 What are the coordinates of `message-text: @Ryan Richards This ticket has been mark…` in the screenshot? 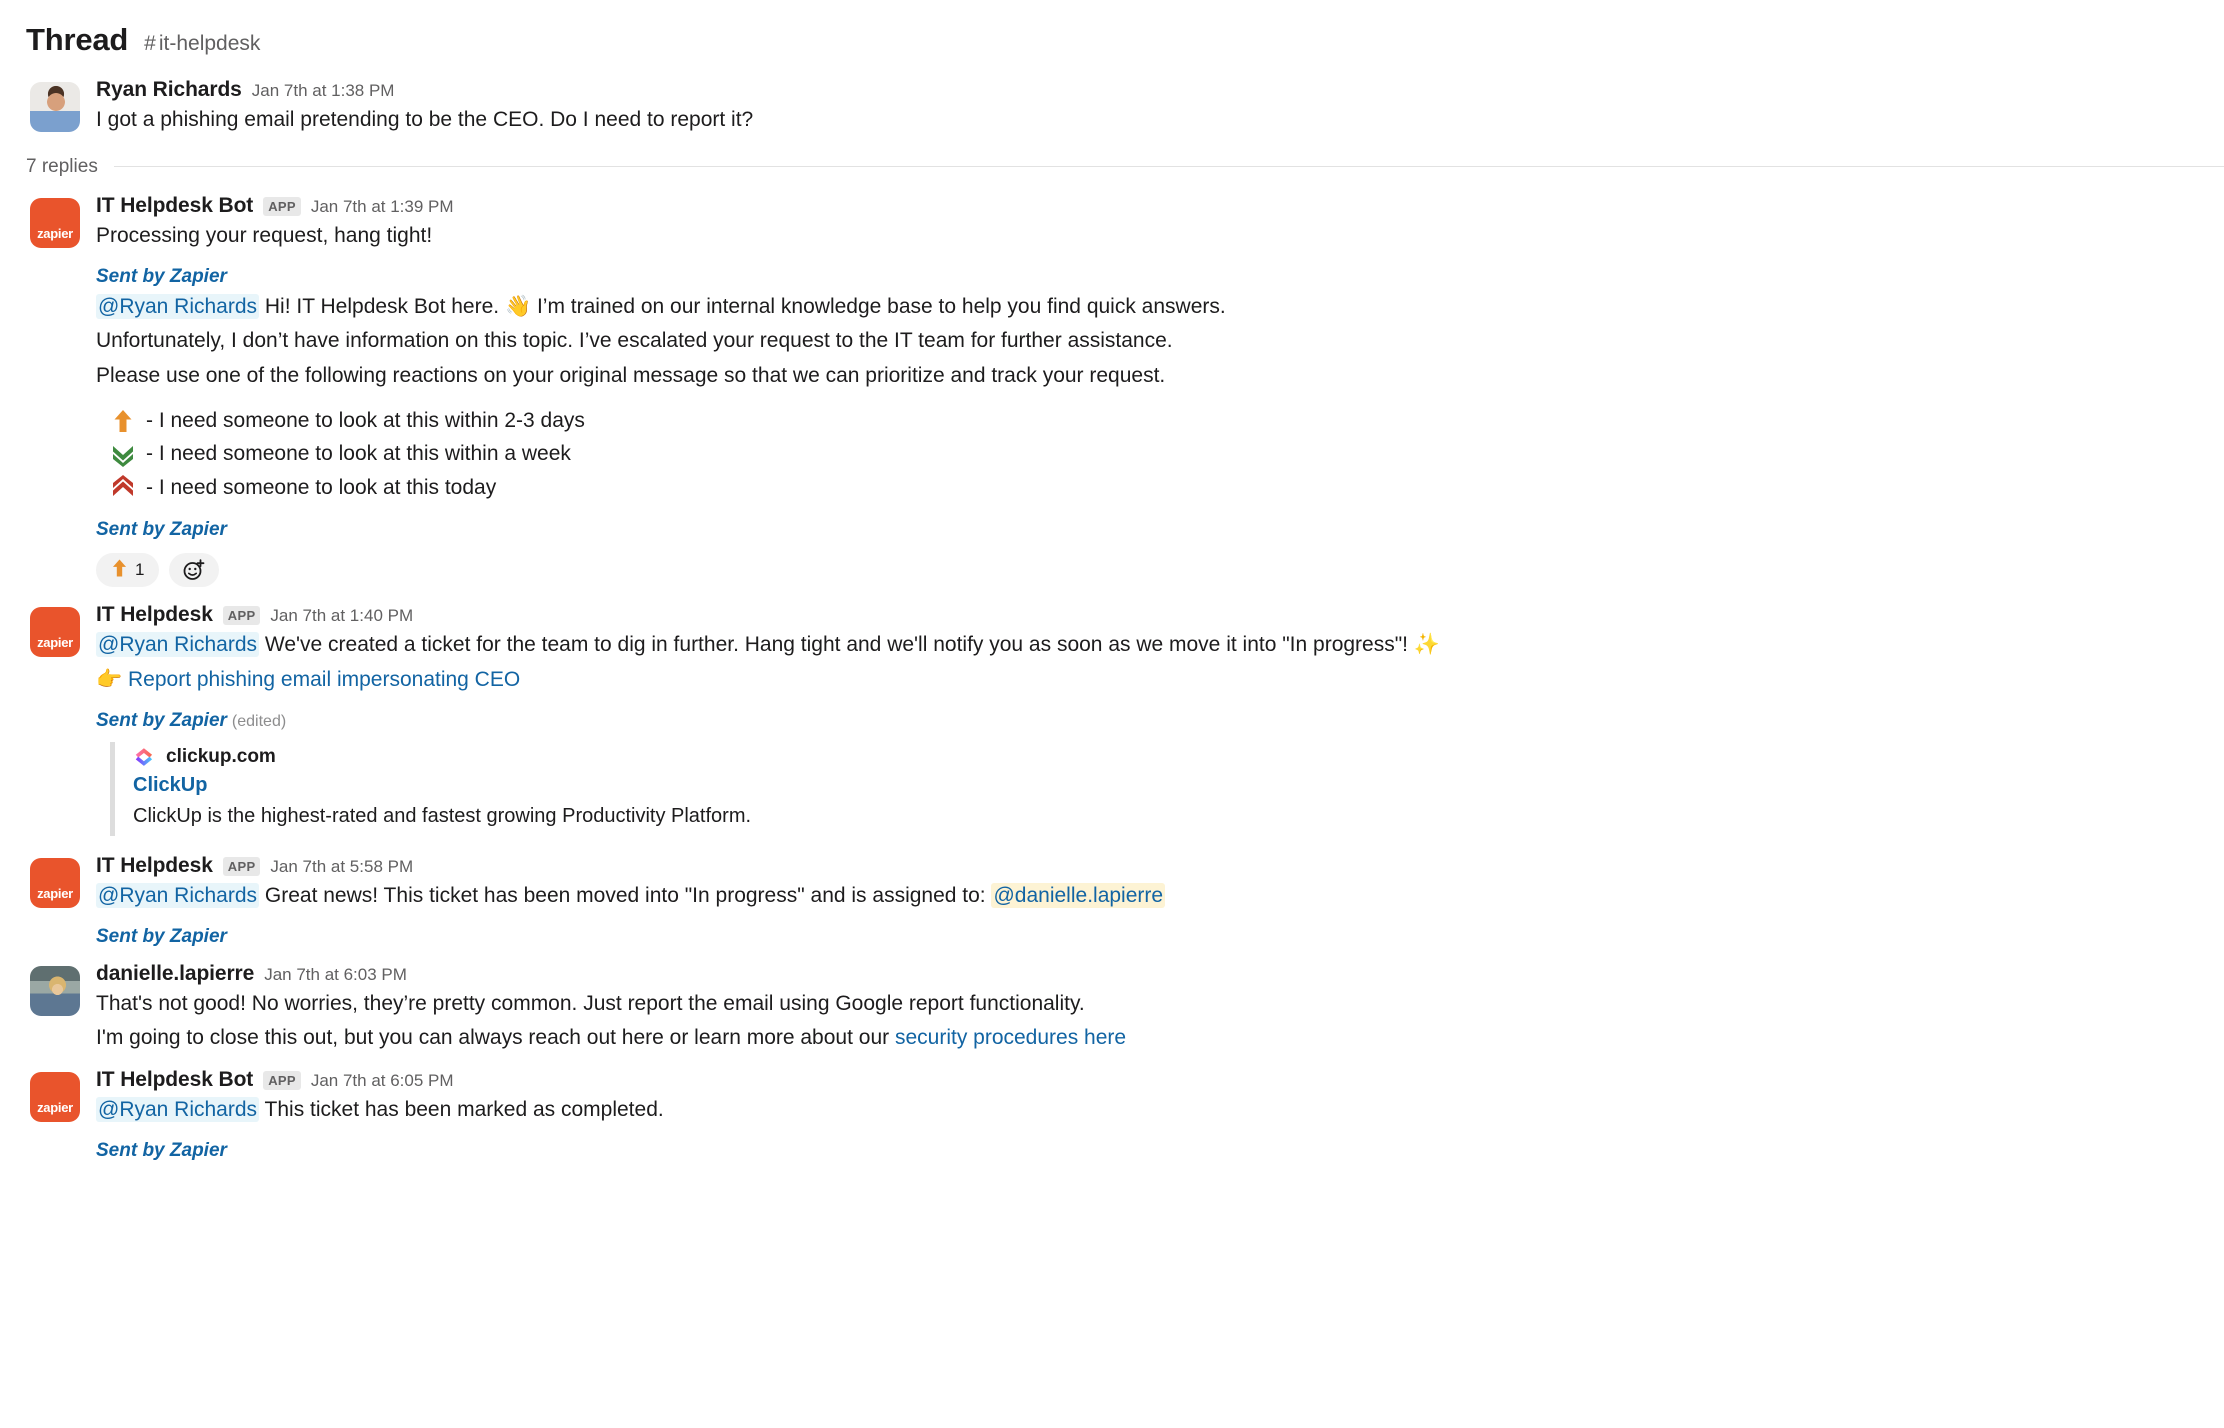 It's located at (1145, 1110).